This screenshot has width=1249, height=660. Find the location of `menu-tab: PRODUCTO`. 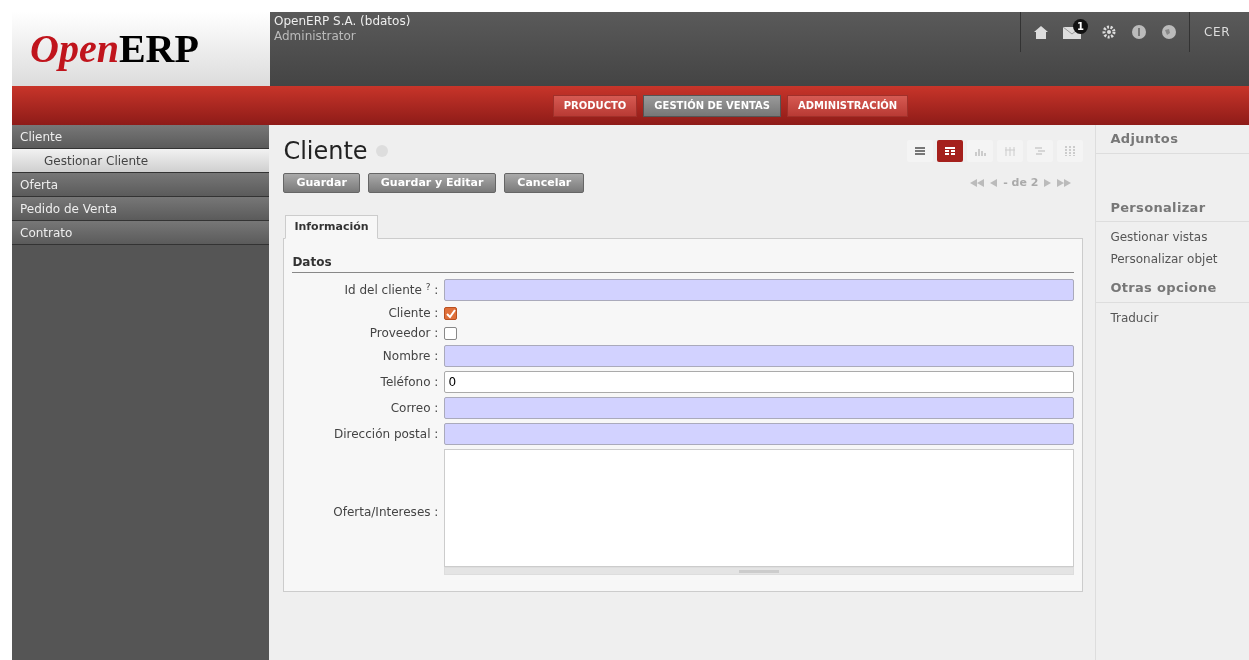

menu-tab: PRODUCTO is located at coordinates (595, 105).